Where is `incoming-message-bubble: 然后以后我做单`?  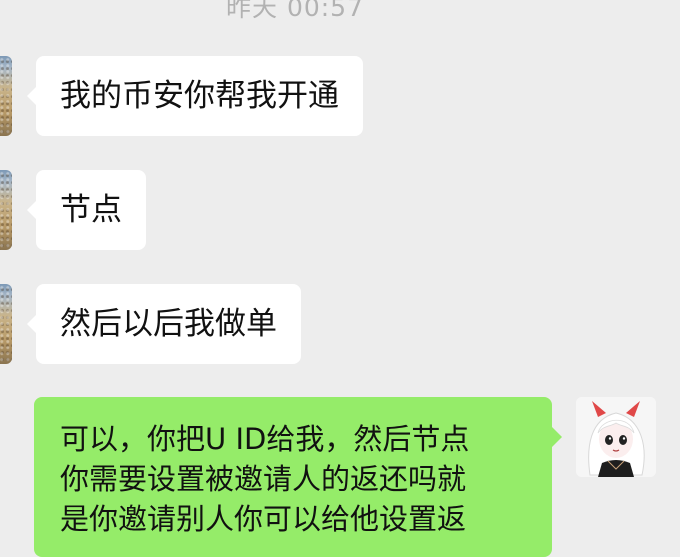
incoming-message-bubble: 然后以后我做单 is located at coordinates (164, 324).